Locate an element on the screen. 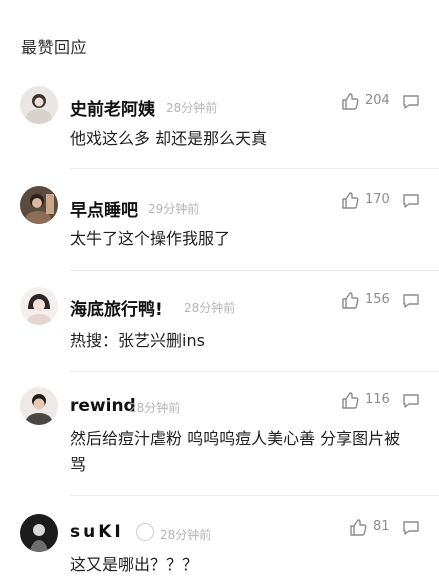 This screenshot has height=578, width=439. comment-text: 热搜：张艺兴删ins is located at coordinates (137, 340).